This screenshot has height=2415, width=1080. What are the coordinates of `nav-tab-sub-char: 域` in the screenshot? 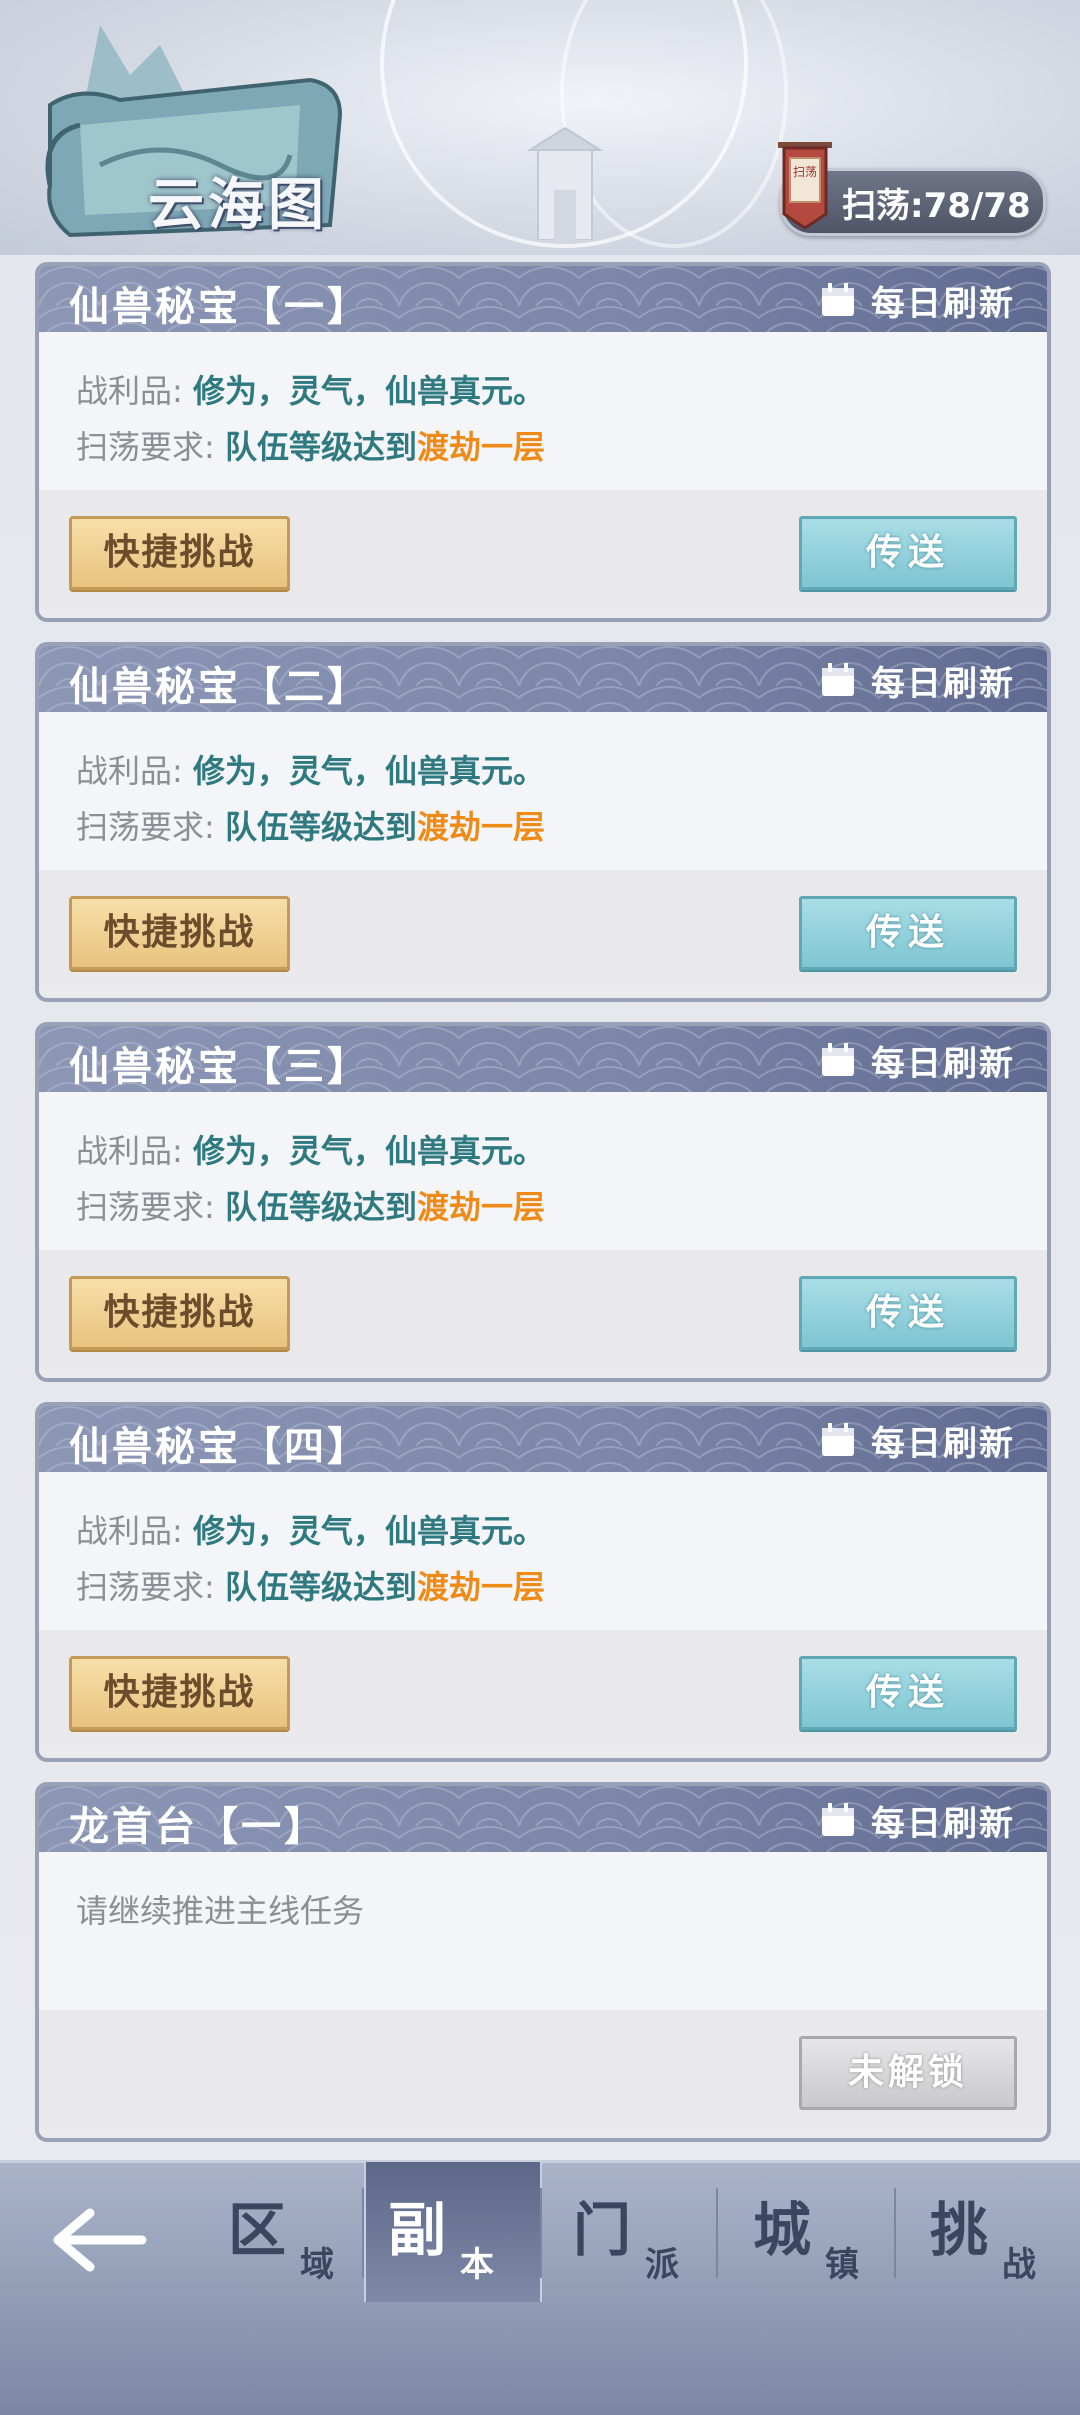 It's located at (317, 2265).